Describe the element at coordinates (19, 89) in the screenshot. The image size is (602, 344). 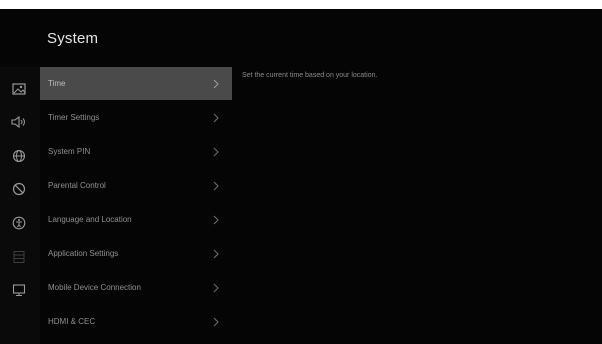
I see `picture-icon` at that location.